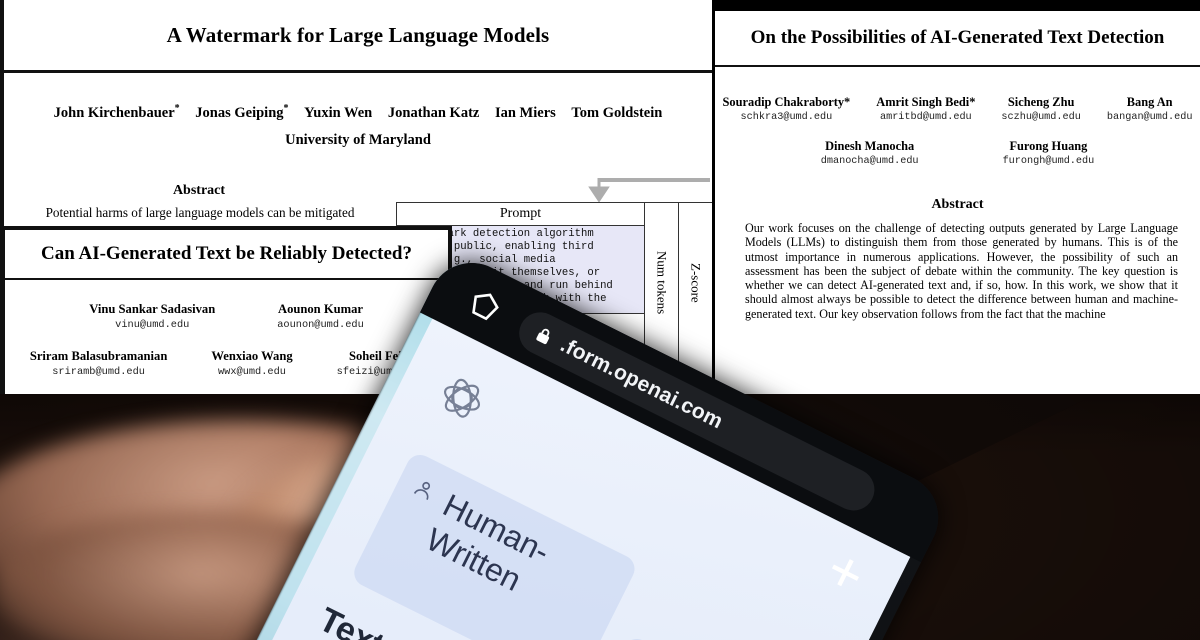 This screenshot has height=640, width=1200. What do you see at coordinates (462, 398) in the screenshot?
I see `openai-logo-icon` at bounding box center [462, 398].